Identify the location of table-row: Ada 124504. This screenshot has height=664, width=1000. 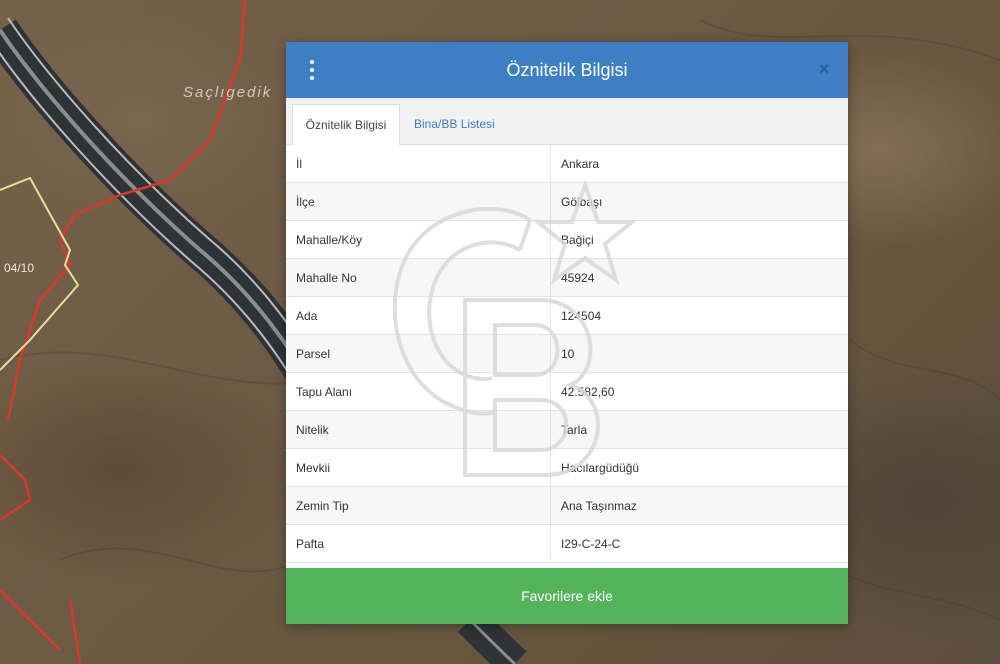
(567, 316).